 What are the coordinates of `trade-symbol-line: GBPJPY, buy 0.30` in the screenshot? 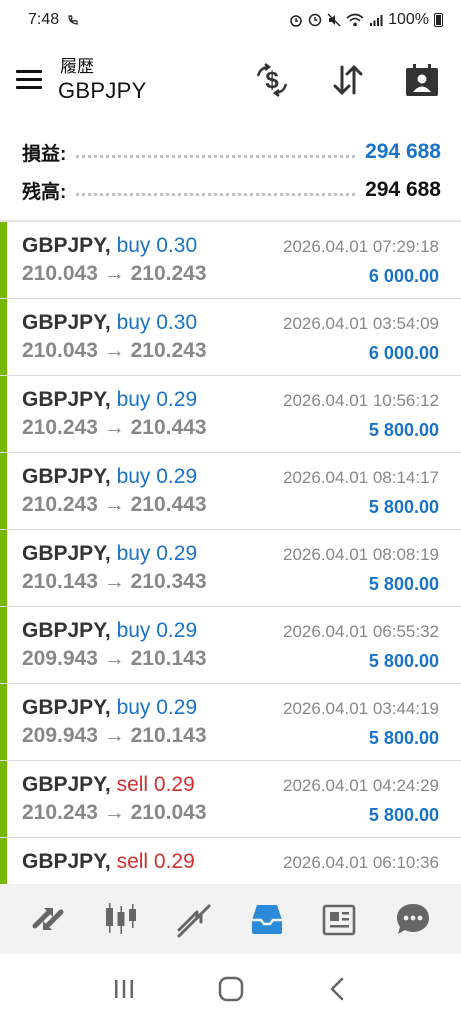 It's located at (109, 246).